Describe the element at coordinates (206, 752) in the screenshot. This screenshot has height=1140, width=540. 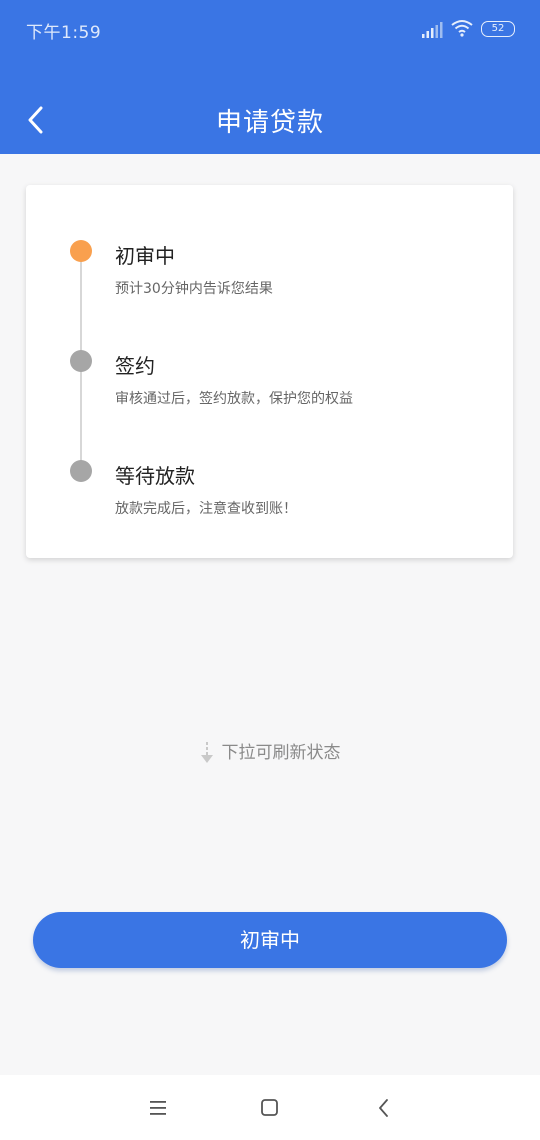
I see `arrow-down-icon` at that location.